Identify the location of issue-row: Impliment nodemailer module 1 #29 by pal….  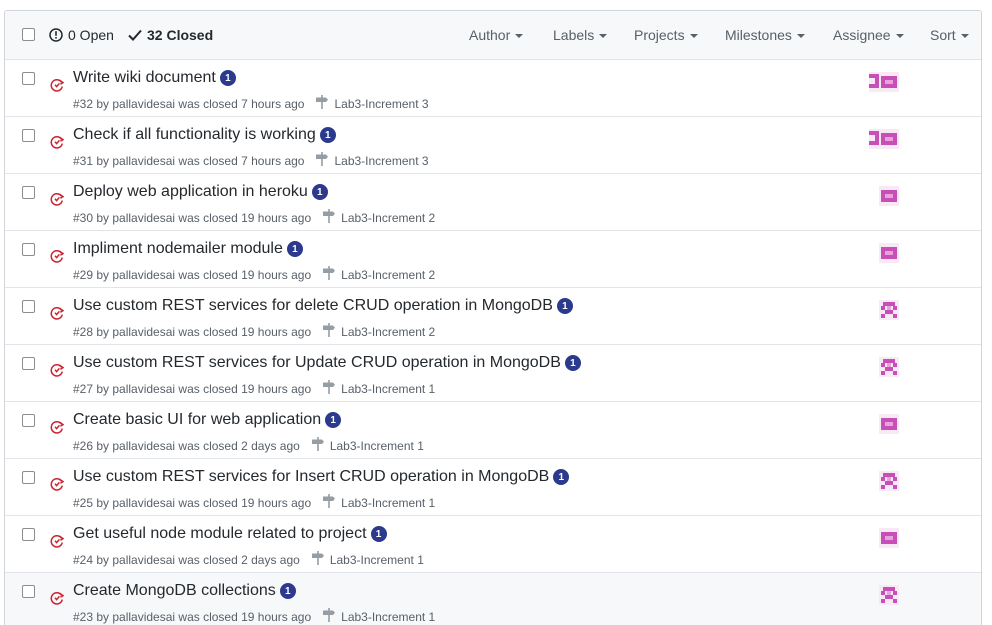
(493, 259).